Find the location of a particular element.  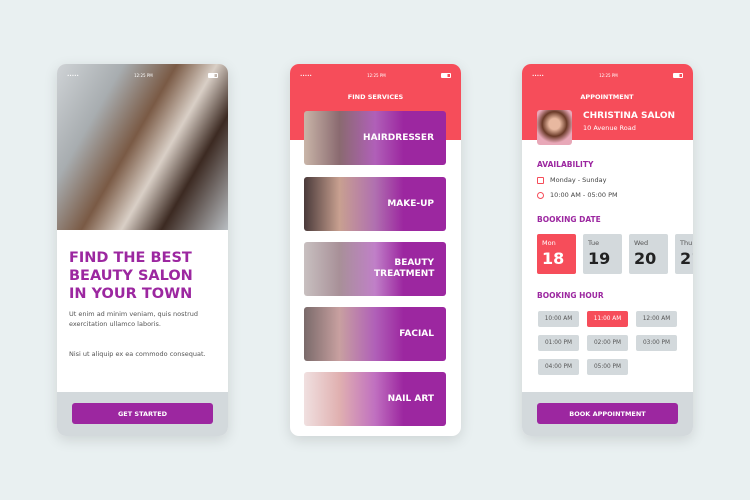

date-number: 18 is located at coordinates (553, 258).